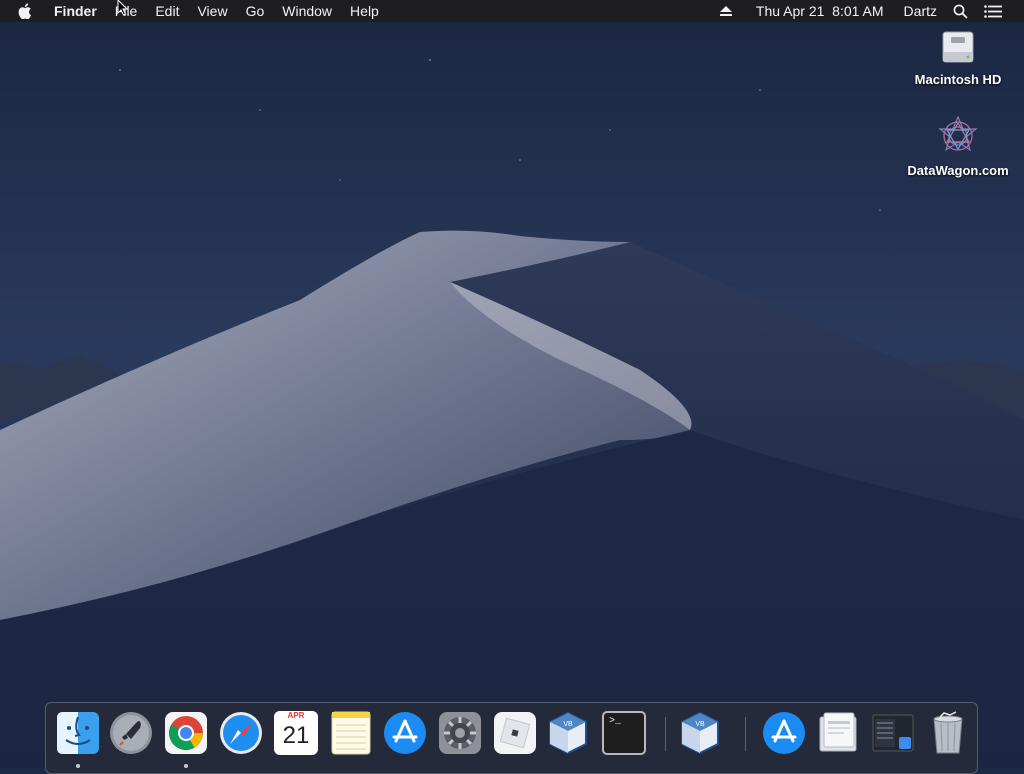 The image size is (1024, 774). Describe the element at coordinates (405, 733) in the screenshot. I see `app-store-icon` at that location.